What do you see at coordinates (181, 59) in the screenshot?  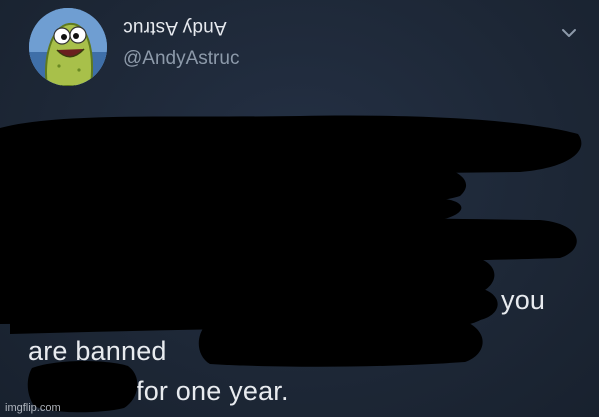 I see `handle: @AndyAstruc` at bounding box center [181, 59].